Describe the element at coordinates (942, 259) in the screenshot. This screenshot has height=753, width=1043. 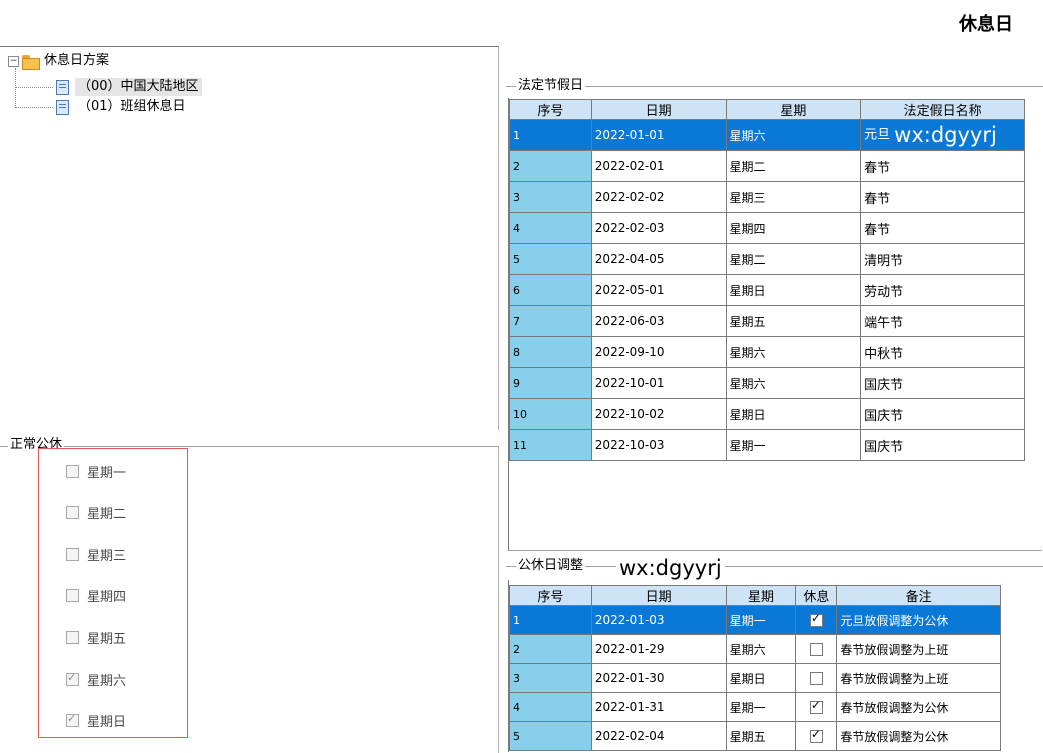
I see `holiday-name-cell: 清明节` at that location.